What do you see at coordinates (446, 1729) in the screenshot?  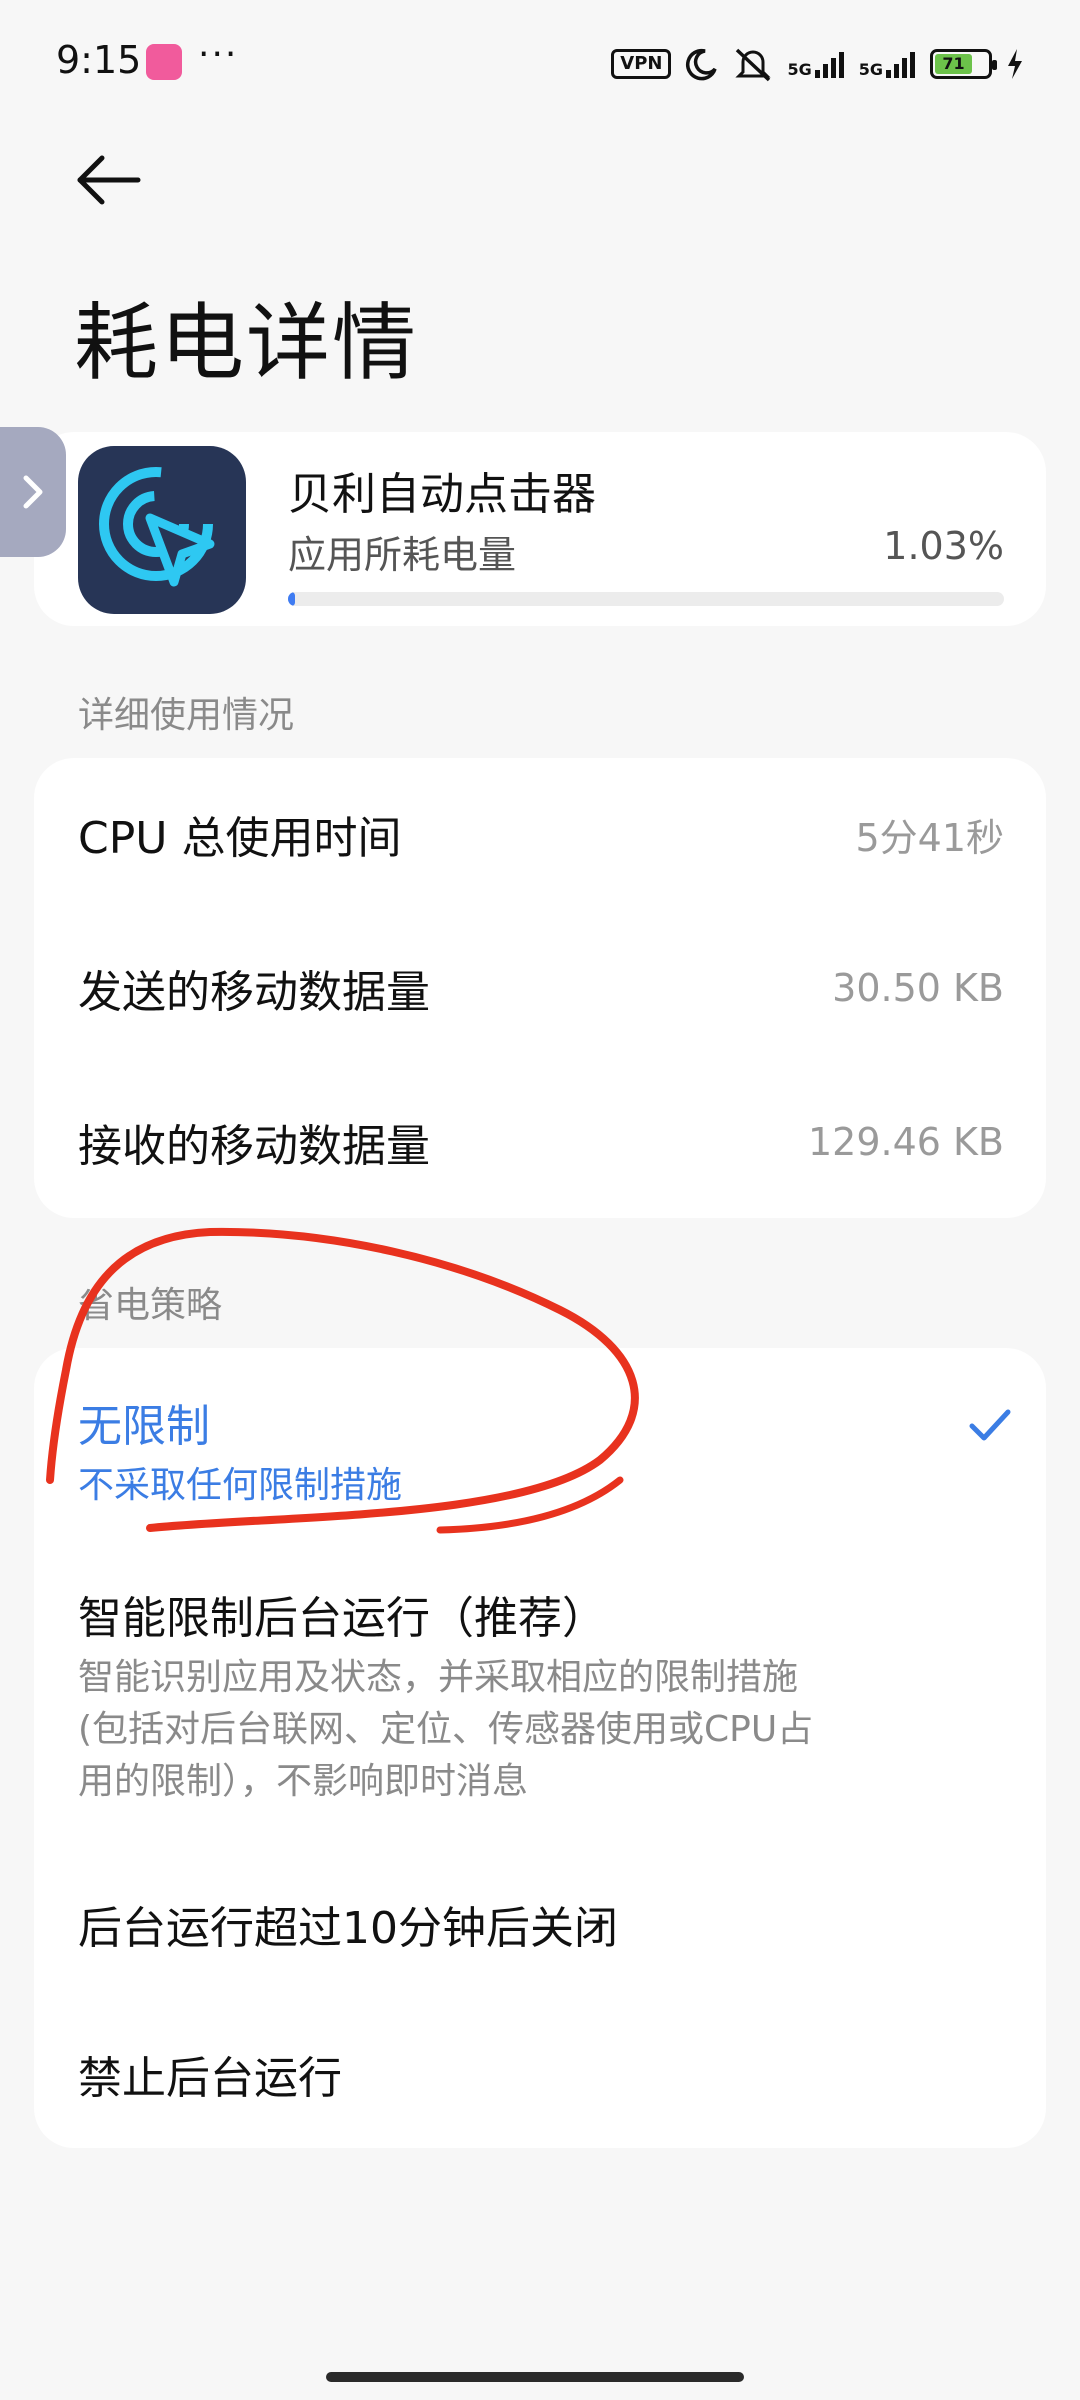 I see `policy-option-desc-line: (包括对后台联网、定位、传感器使用或CPU占` at bounding box center [446, 1729].